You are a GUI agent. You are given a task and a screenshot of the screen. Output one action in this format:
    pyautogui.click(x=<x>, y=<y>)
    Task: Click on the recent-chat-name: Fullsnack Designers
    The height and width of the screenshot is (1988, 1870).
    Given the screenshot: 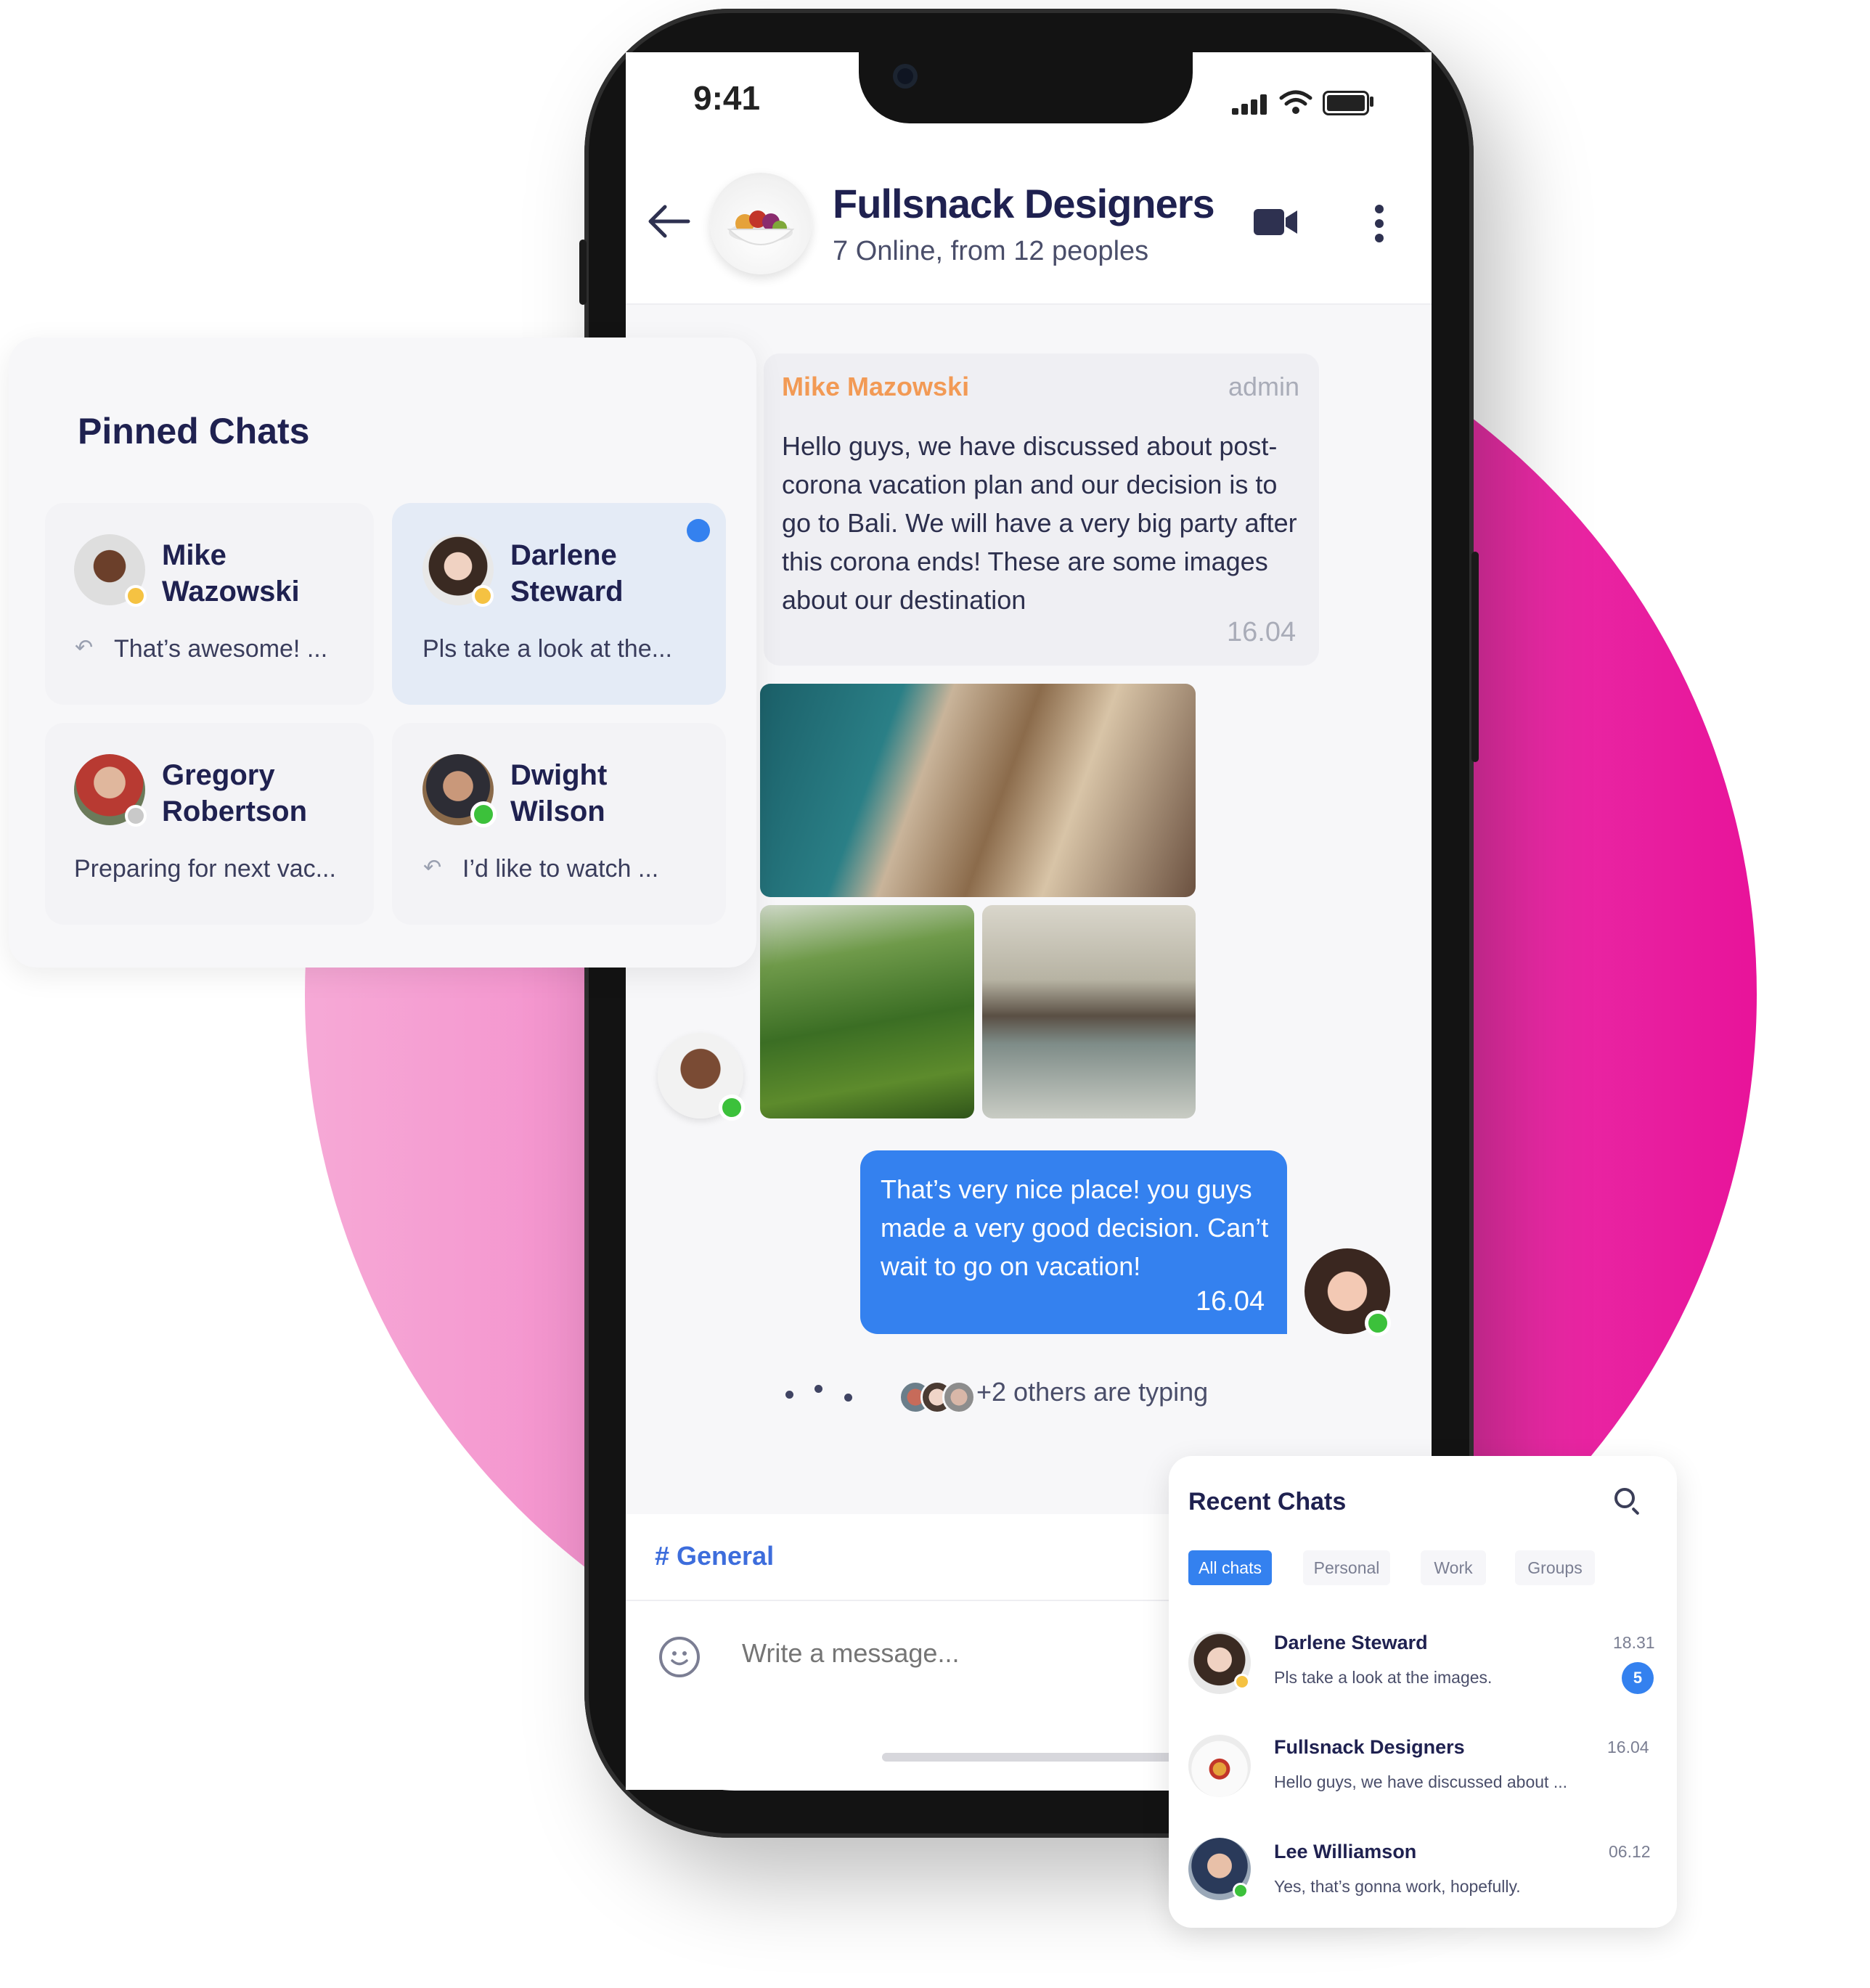 What is the action you would take?
    pyautogui.click(x=1369, y=1747)
    